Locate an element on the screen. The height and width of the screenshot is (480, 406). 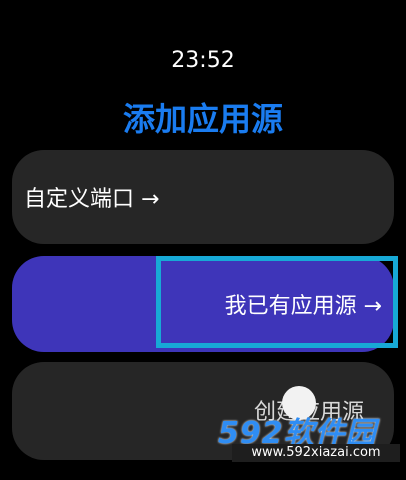
focus-highlight is located at coordinates (277, 302).